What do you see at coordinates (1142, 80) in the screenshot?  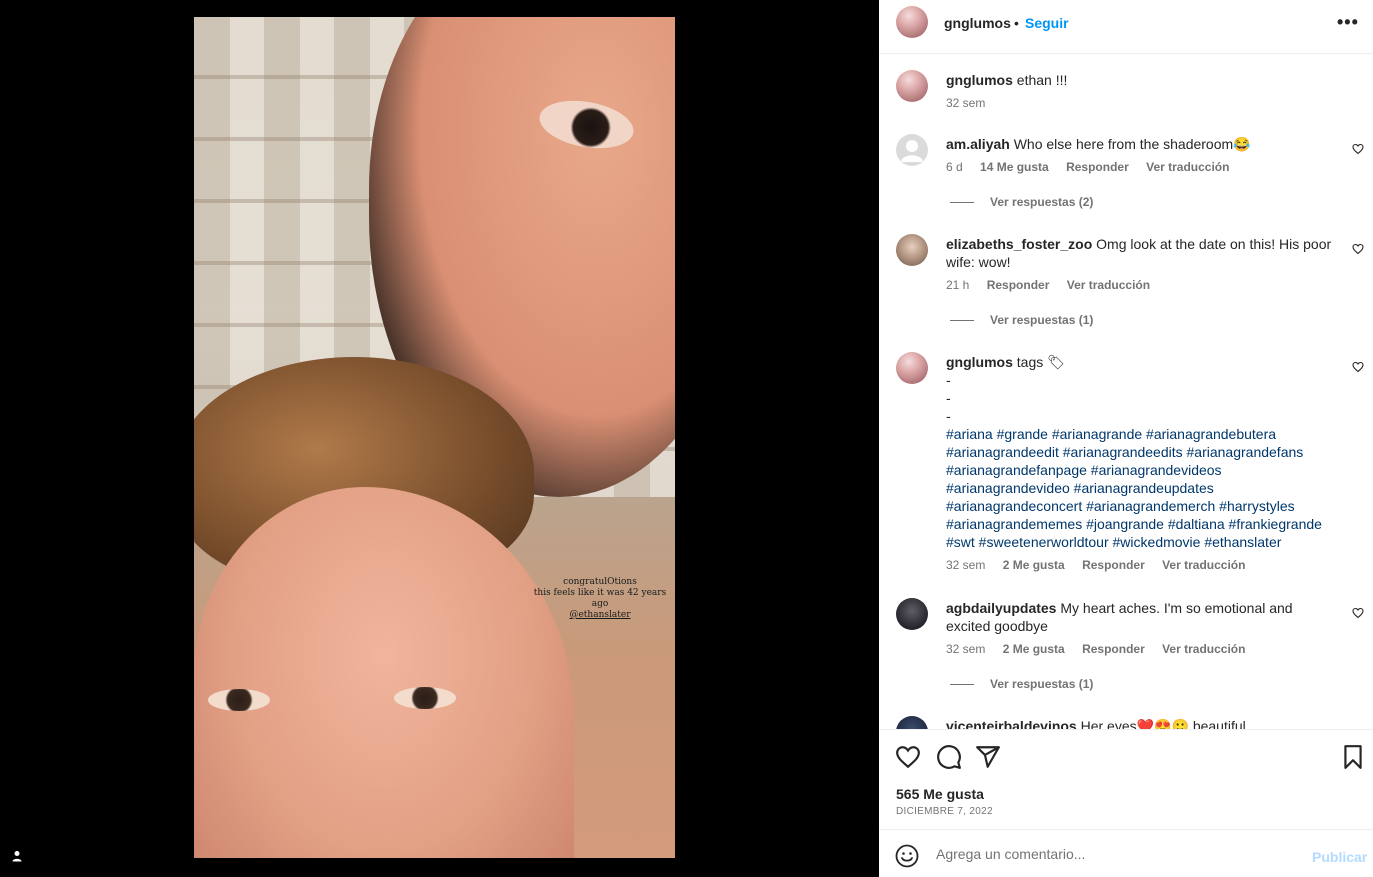 I see `caption-body: gnglumos ethan !!!` at bounding box center [1142, 80].